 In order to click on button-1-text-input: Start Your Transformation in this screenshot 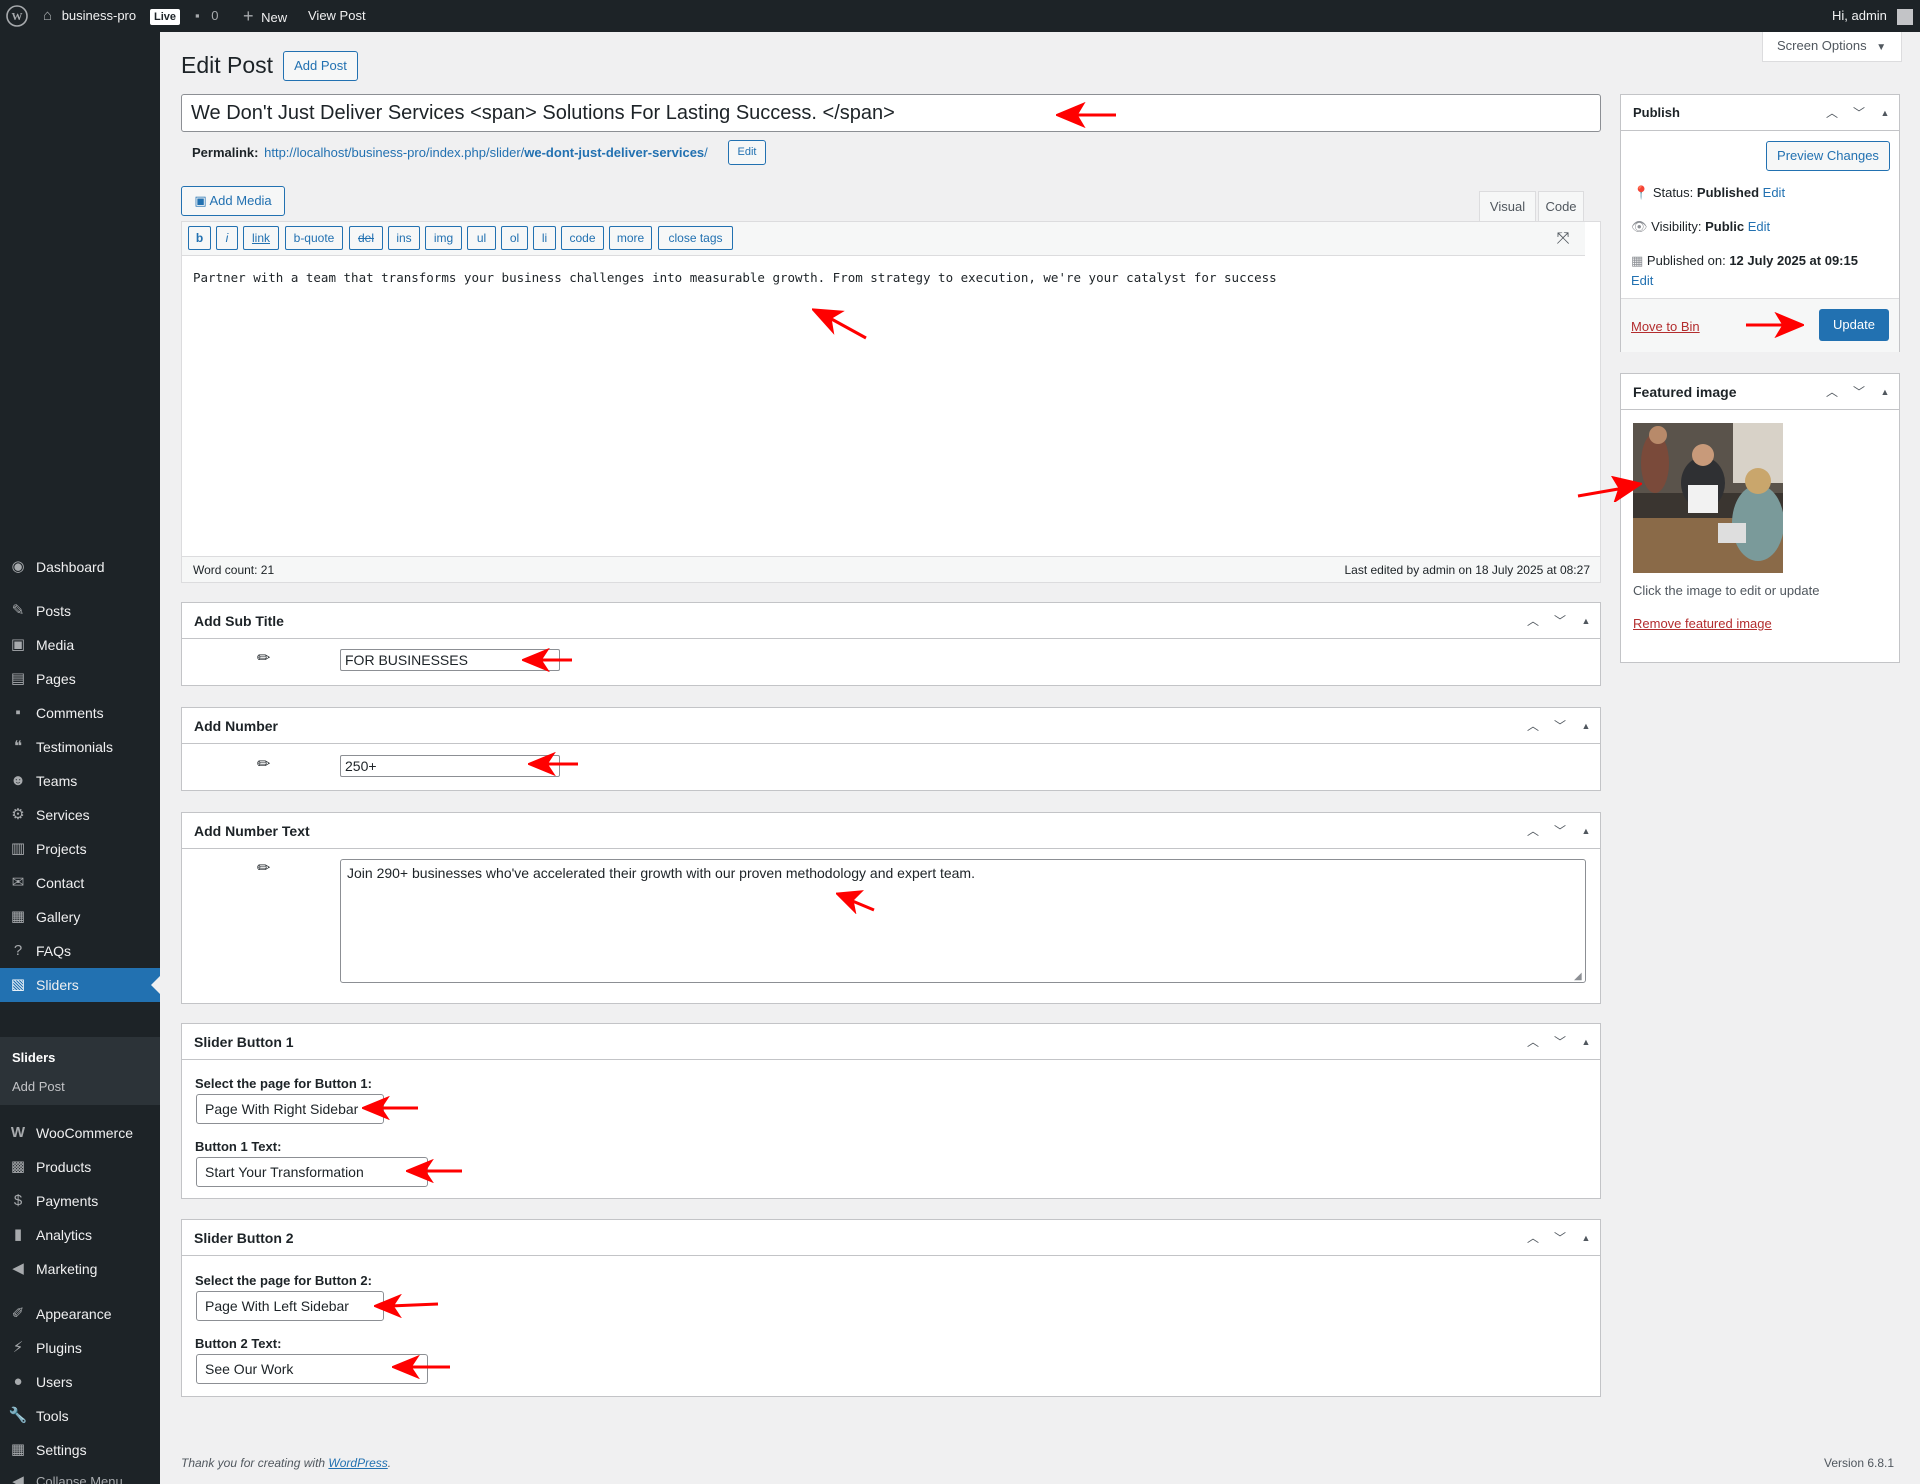, I will do `click(312, 1172)`.